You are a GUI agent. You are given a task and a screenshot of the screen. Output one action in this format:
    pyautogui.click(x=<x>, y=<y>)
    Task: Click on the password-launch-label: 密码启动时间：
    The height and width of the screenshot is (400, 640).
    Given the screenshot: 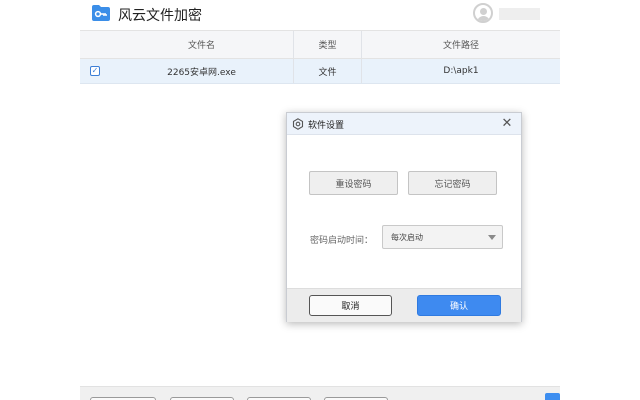 What is the action you would take?
    pyautogui.click(x=342, y=241)
    